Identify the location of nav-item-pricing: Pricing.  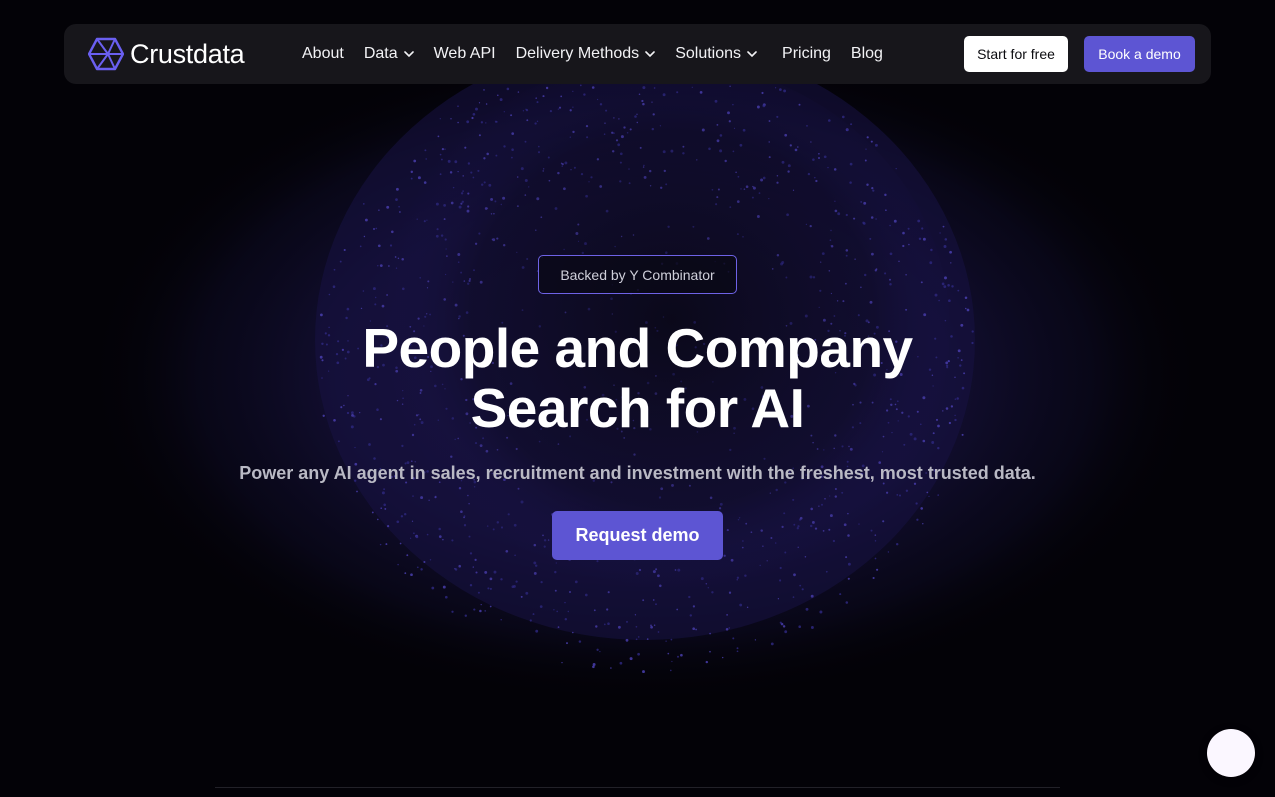
(806, 54).